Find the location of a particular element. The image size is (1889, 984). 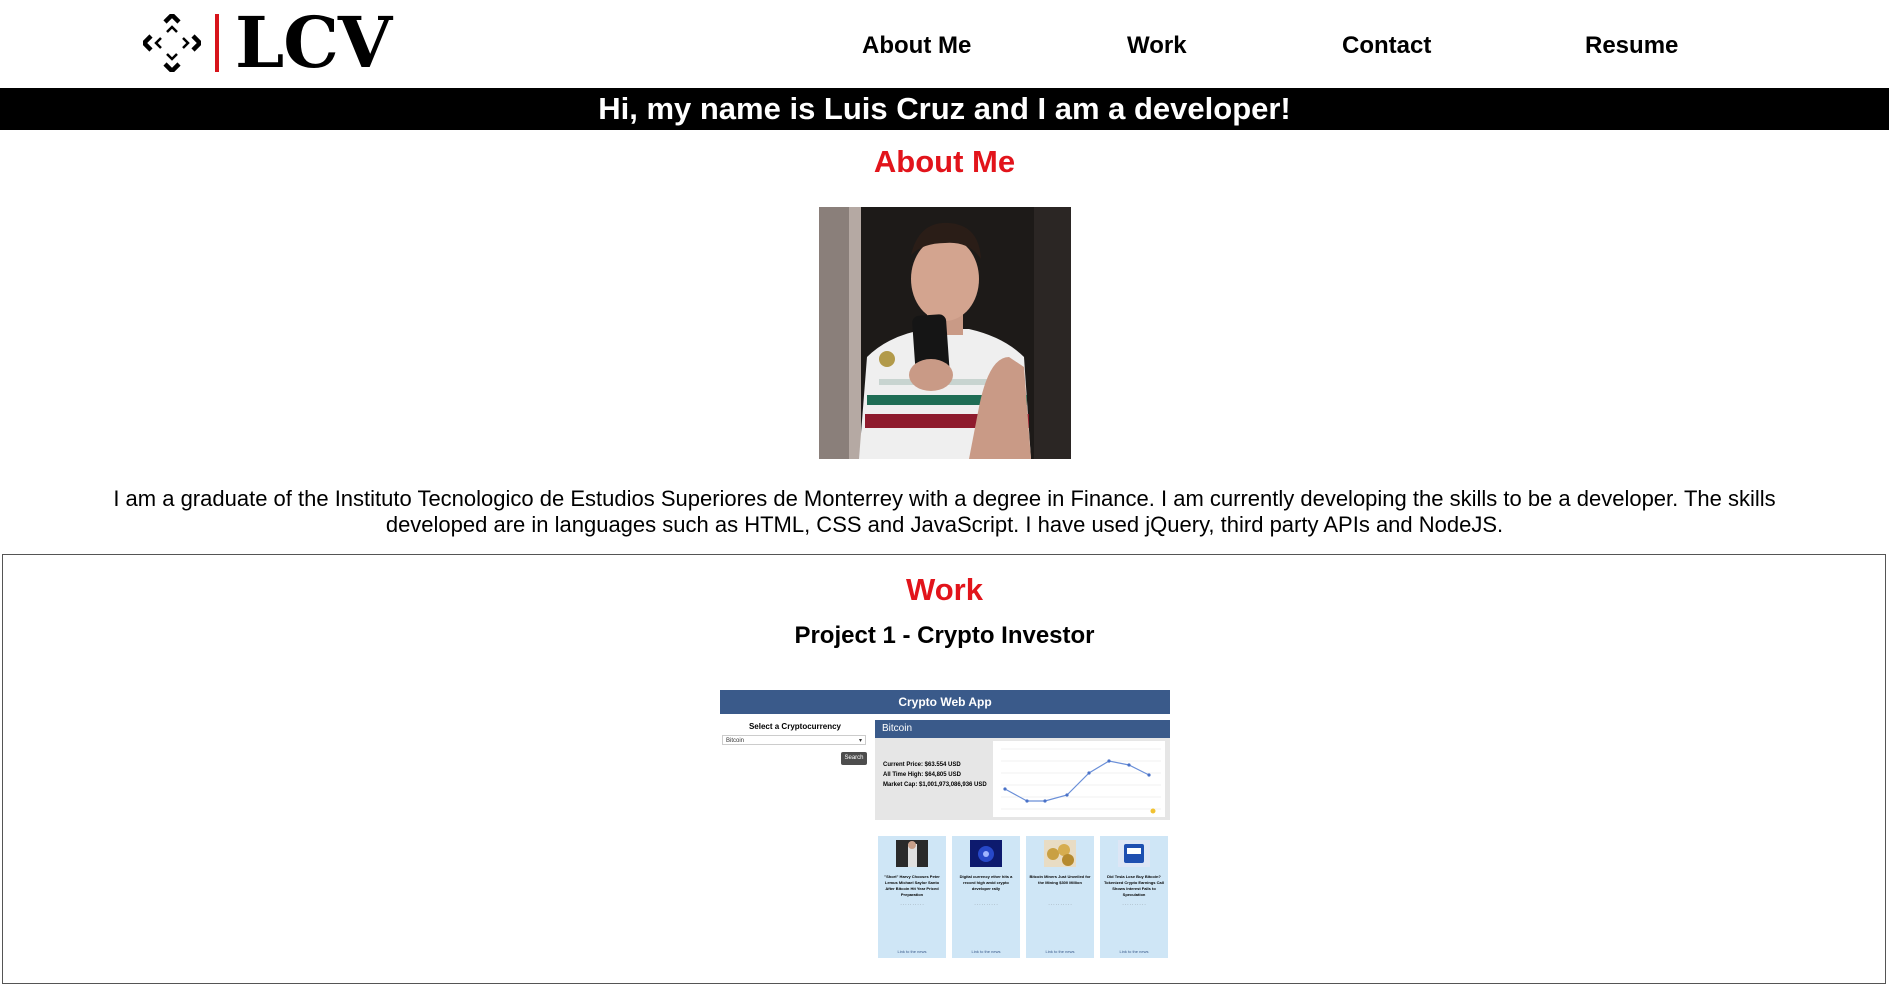

profile-photo is located at coordinates (945, 333).